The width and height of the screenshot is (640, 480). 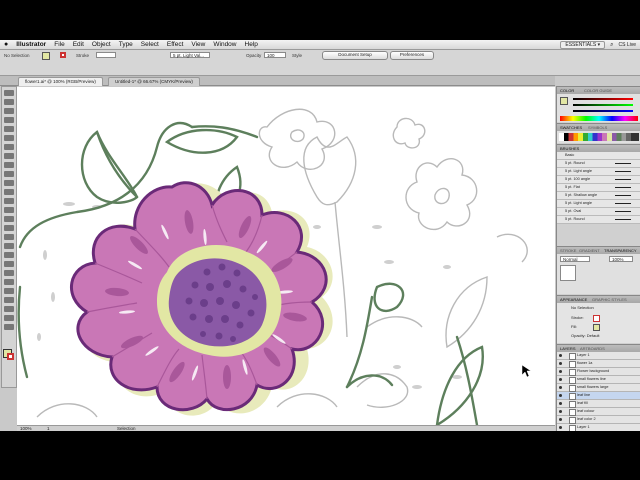 I want to click on zoom-level: 100%, so click(x=26, y=428).